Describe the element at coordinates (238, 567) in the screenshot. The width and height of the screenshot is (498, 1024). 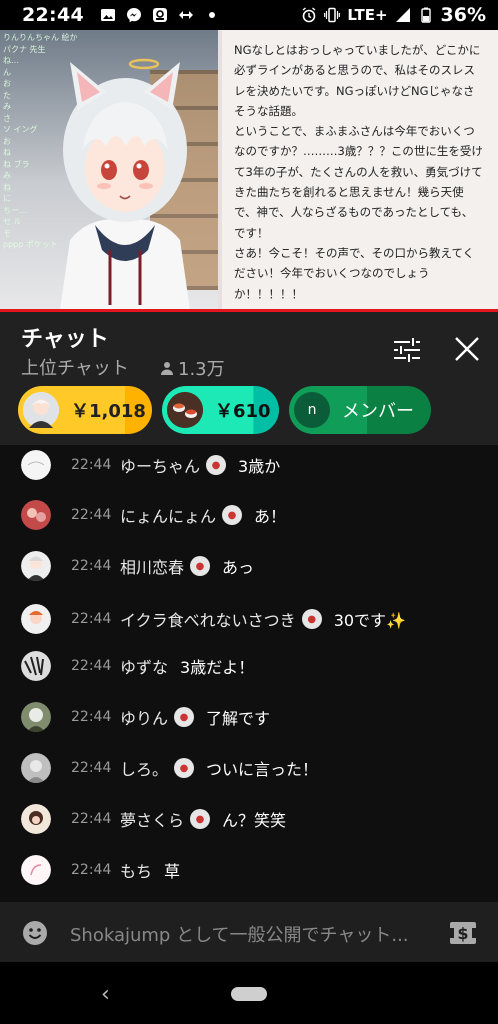
I see `message-text: あっ` at that location.